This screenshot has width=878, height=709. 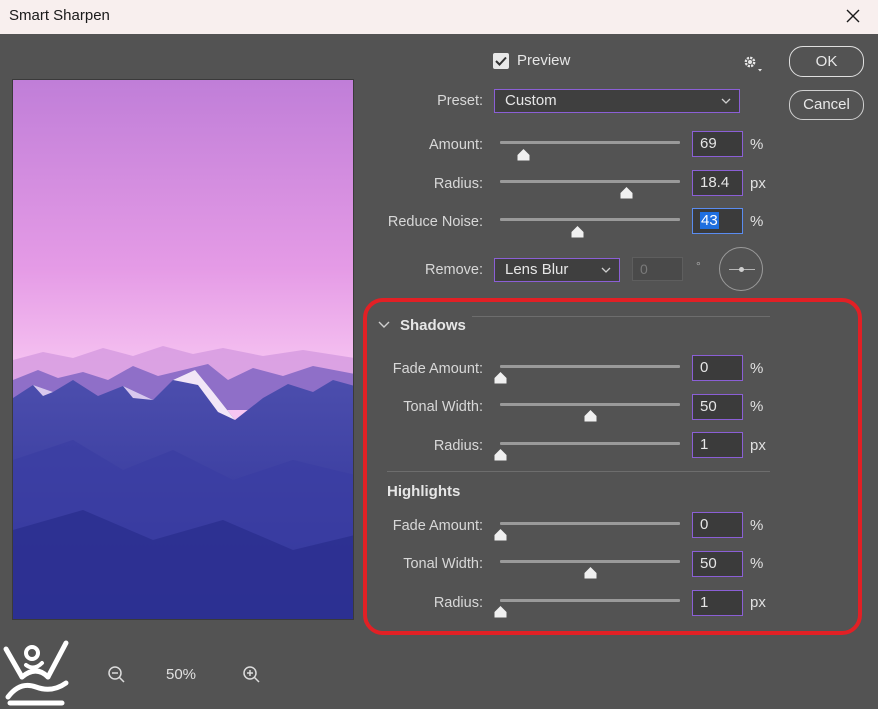 I want to click on reduce-noise-slider-thumb, so click(x=577, y=231).